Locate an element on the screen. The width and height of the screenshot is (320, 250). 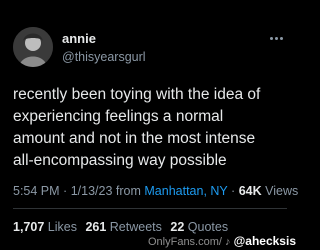
watermark-user: @ahecksis is located at coordinates (264, 241).